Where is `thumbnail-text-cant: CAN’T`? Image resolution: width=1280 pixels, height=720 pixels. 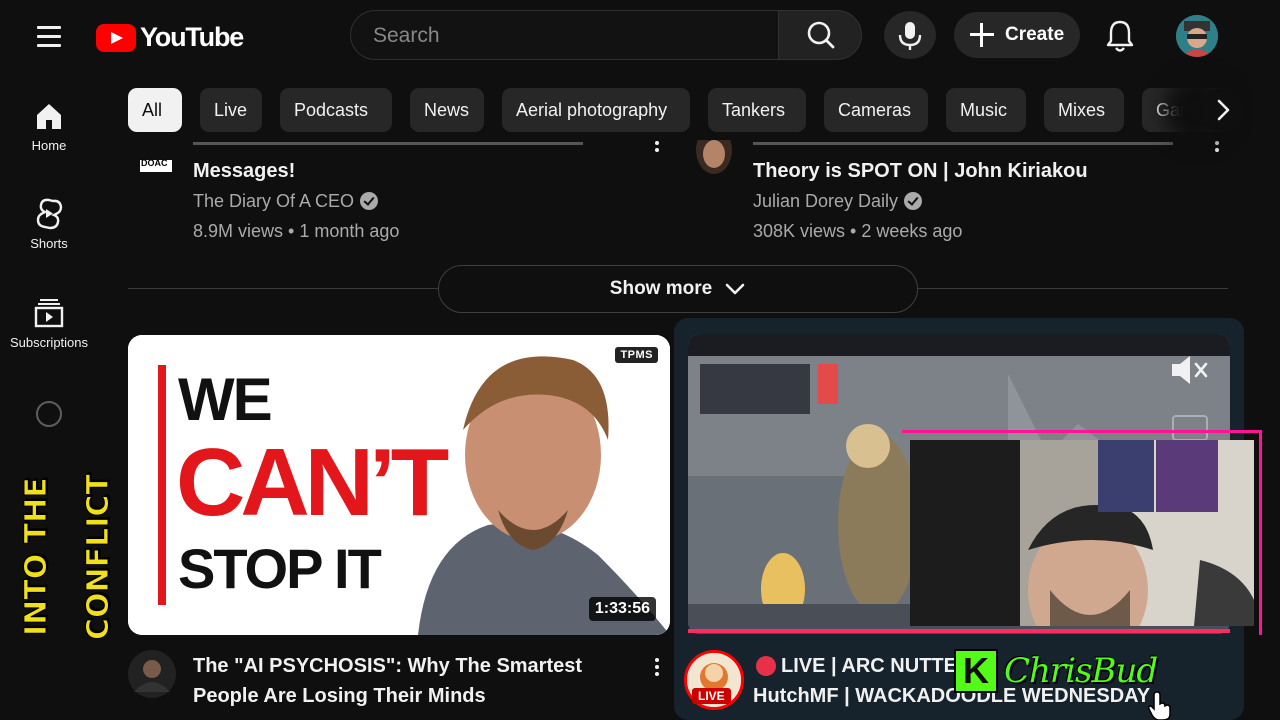
thumbnail-text-cant: CAN’T is located at coordinates (312, 482).